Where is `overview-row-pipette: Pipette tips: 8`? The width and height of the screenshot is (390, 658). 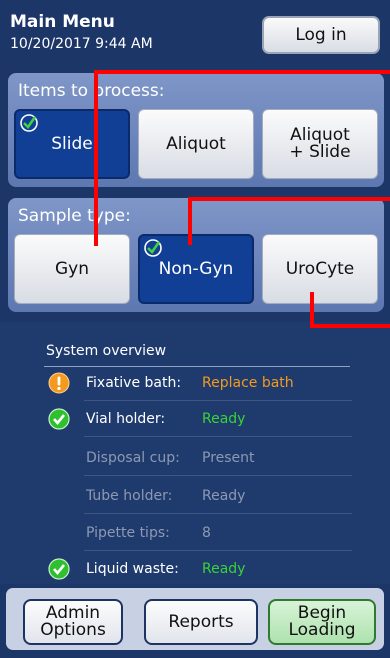
overview-row-pipette: Pipette tips: 8 is located at coordinates (195, 535).